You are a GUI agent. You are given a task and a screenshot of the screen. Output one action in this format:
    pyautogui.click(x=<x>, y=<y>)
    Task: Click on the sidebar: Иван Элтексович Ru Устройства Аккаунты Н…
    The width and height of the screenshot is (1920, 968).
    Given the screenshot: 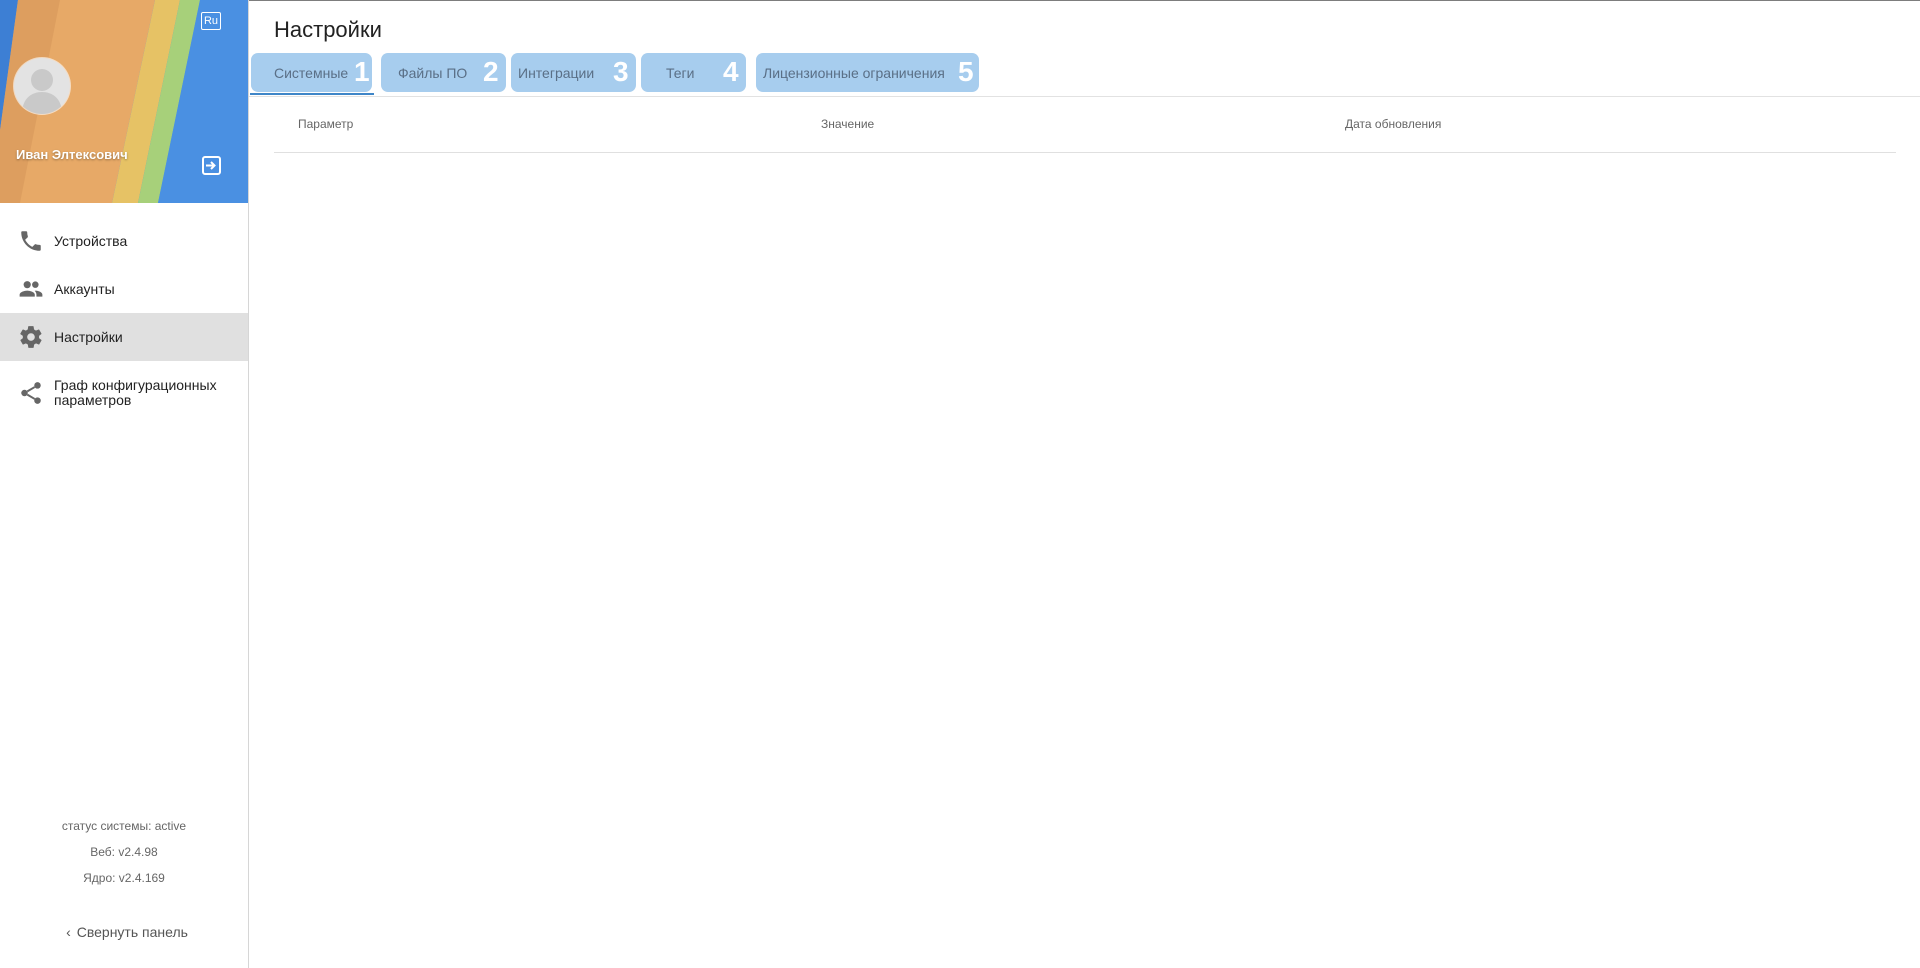 What is the action you would take?
    pyautogui.click(x=124, y=484)
    